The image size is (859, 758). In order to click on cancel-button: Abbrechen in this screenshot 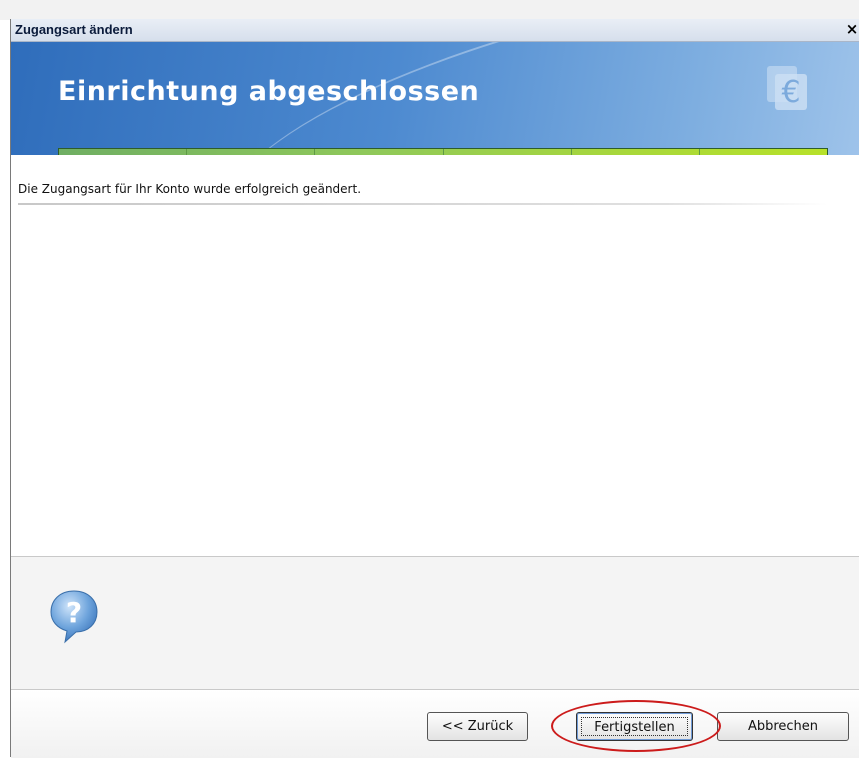, I will do `click(783, 726)`.